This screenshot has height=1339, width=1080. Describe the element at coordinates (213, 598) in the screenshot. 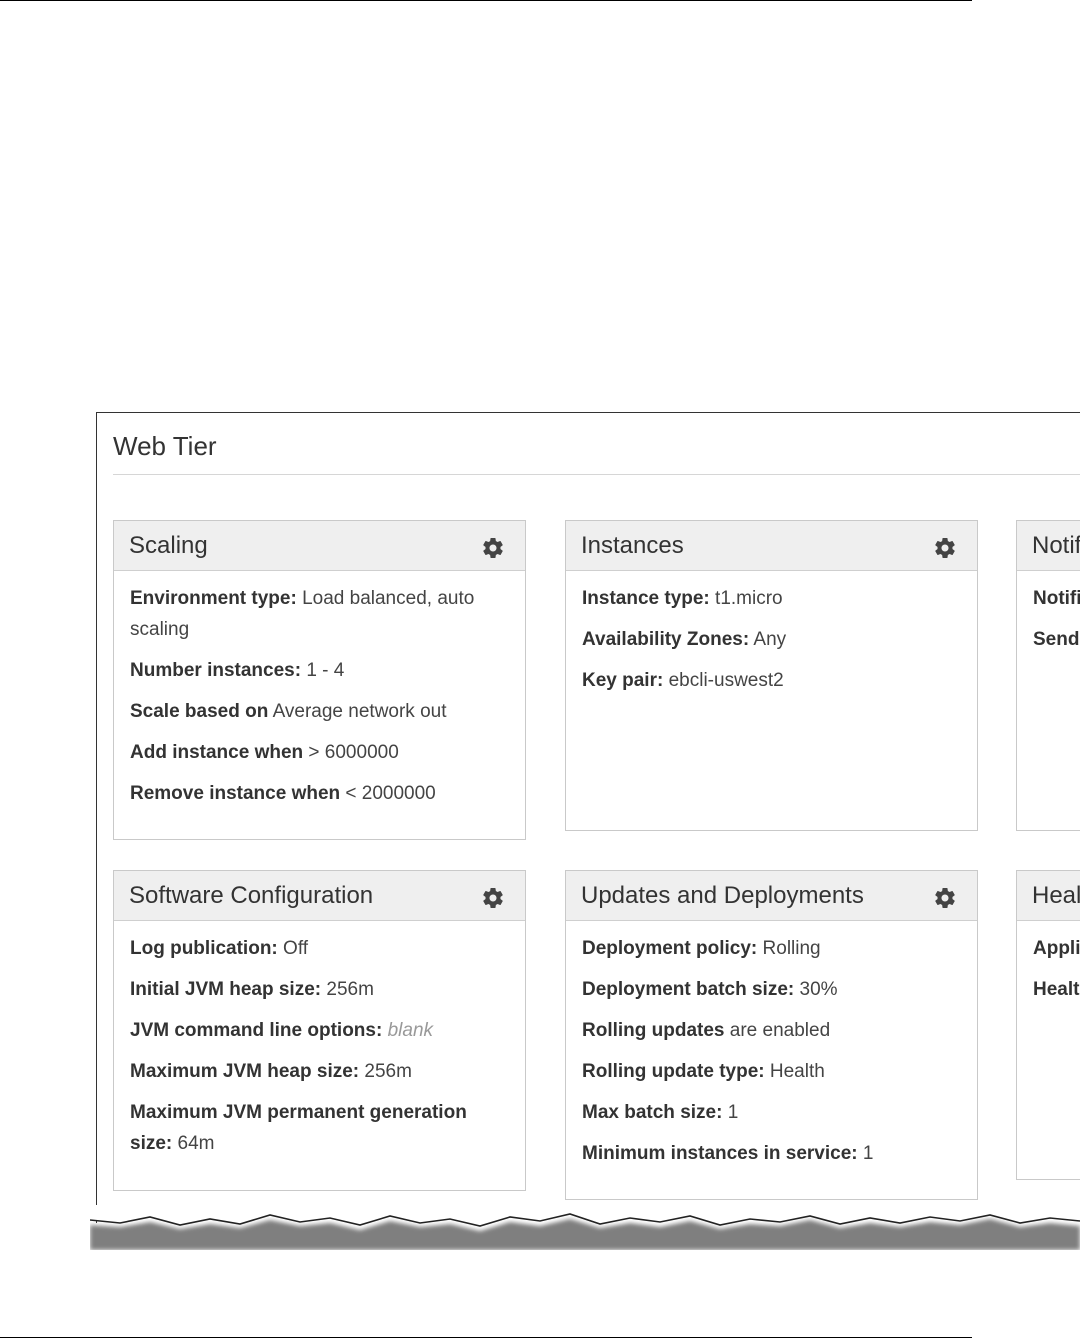

I see `setting-label: Environment type:` at that location.